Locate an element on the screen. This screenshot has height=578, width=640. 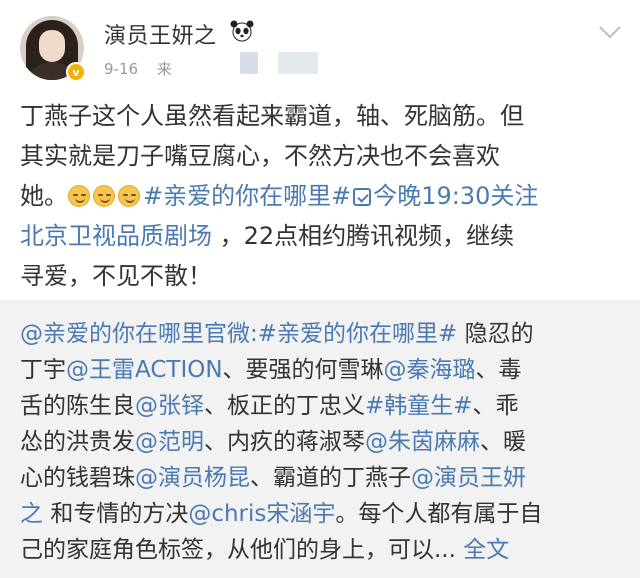
avatar: v is located at coordinates (53, 49).